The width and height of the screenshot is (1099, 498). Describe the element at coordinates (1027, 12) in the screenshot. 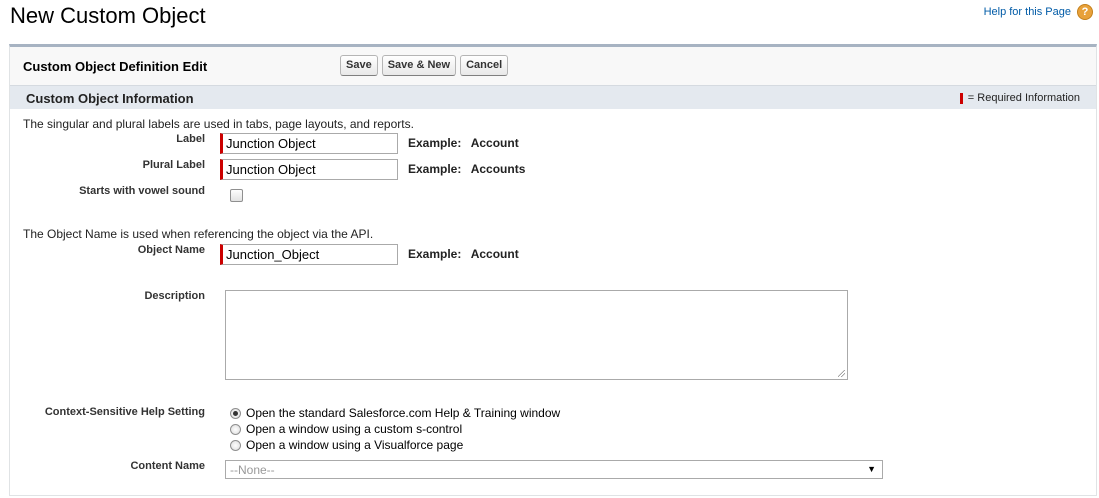

I see `help-link-label: Help for this Page` at that location.